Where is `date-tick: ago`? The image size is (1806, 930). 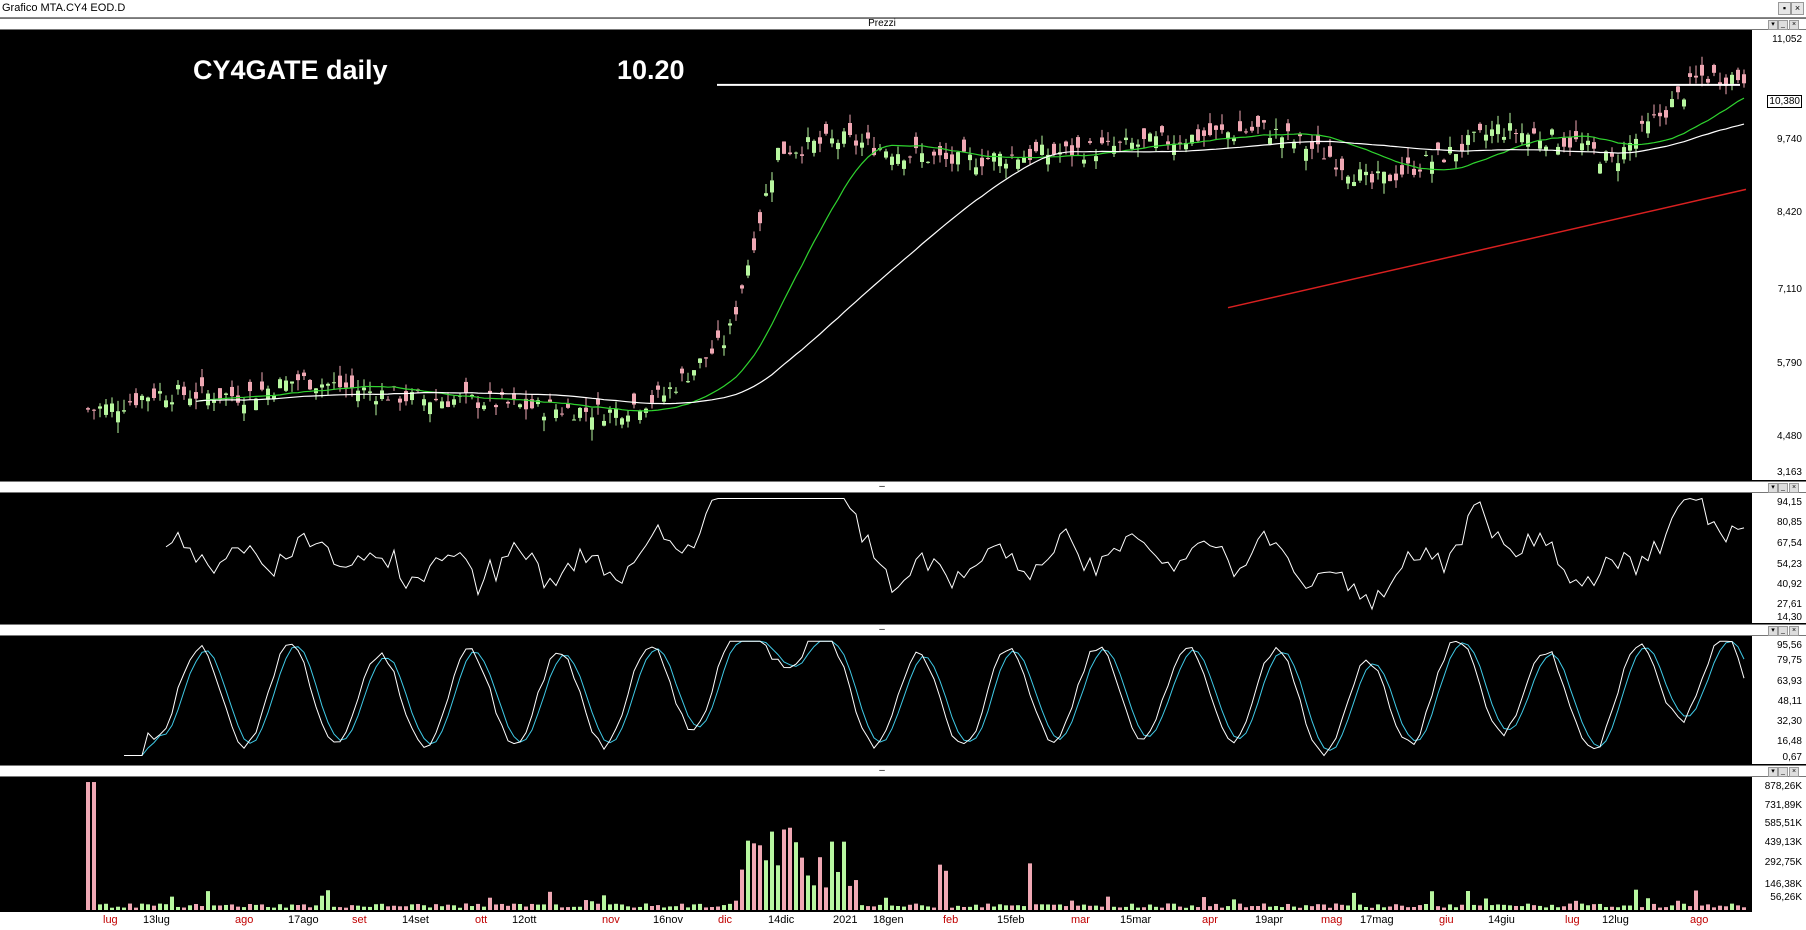 date-tick: ago is located at coordinates (244, 920).